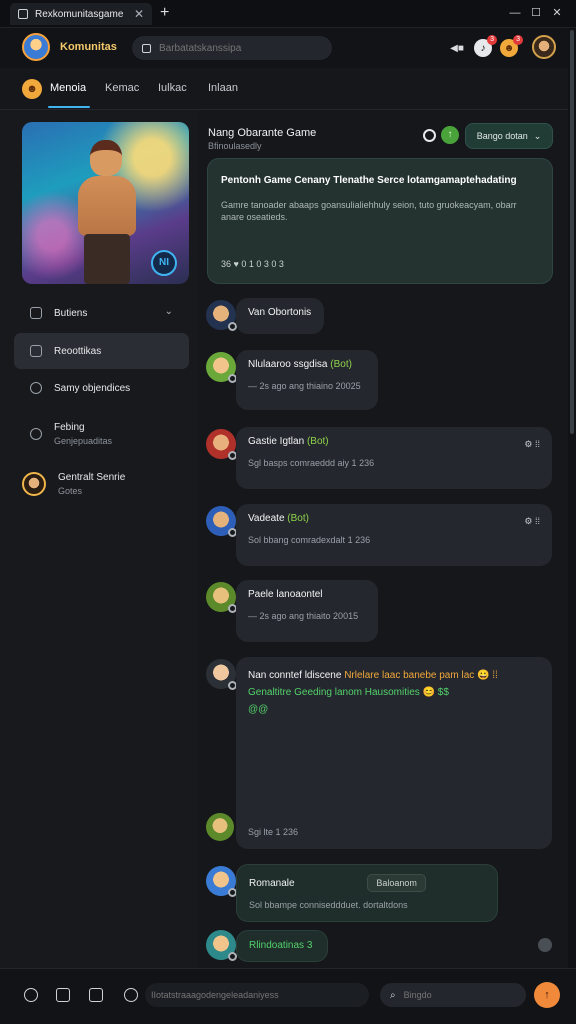 The image size is (576, 1024). Describe the element at coordinates (393, 995) in the screenshot. I see `search-icon: ⌕` at that location.